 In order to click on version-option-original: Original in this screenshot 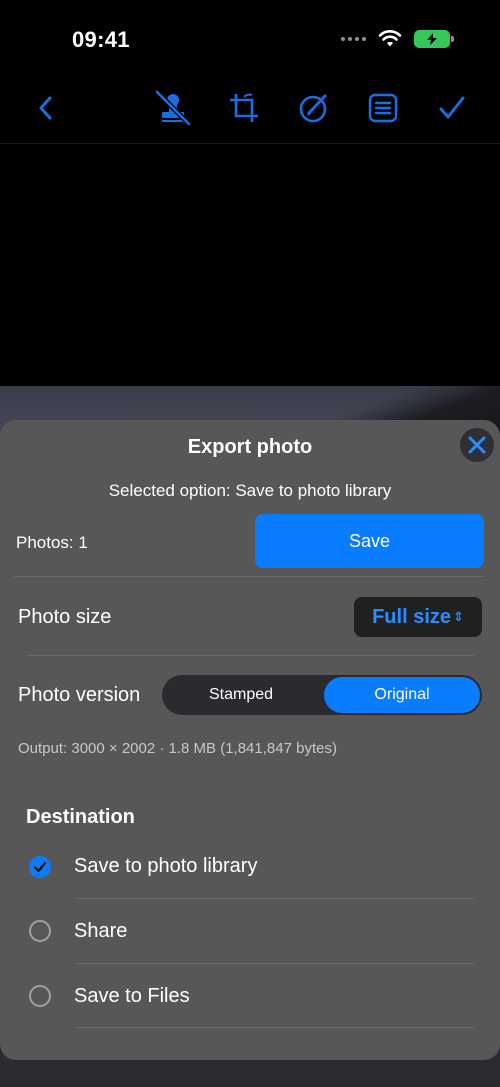, I will do `click(402, 695)`.